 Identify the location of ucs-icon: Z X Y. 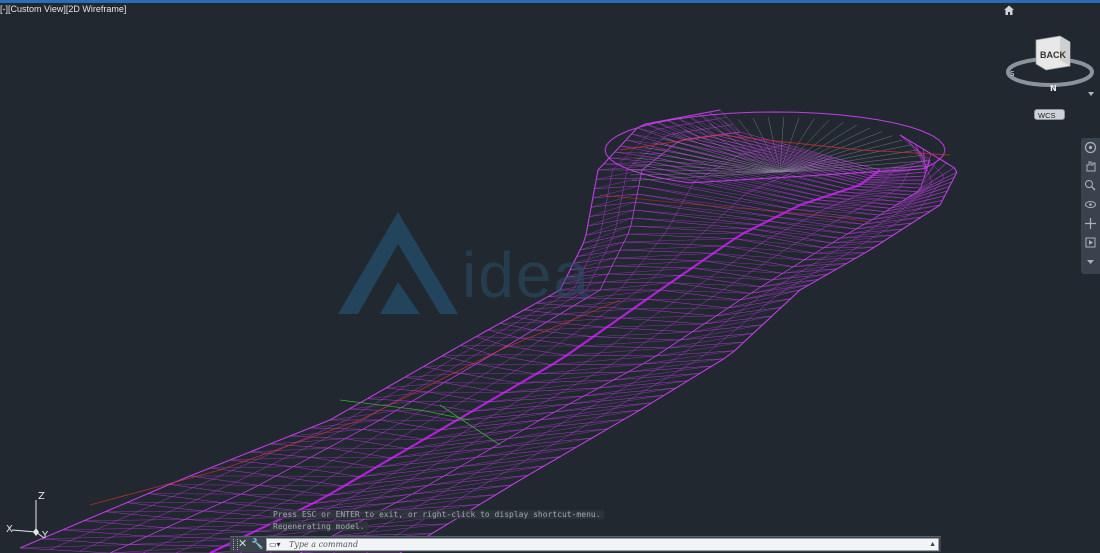
(27, 516).